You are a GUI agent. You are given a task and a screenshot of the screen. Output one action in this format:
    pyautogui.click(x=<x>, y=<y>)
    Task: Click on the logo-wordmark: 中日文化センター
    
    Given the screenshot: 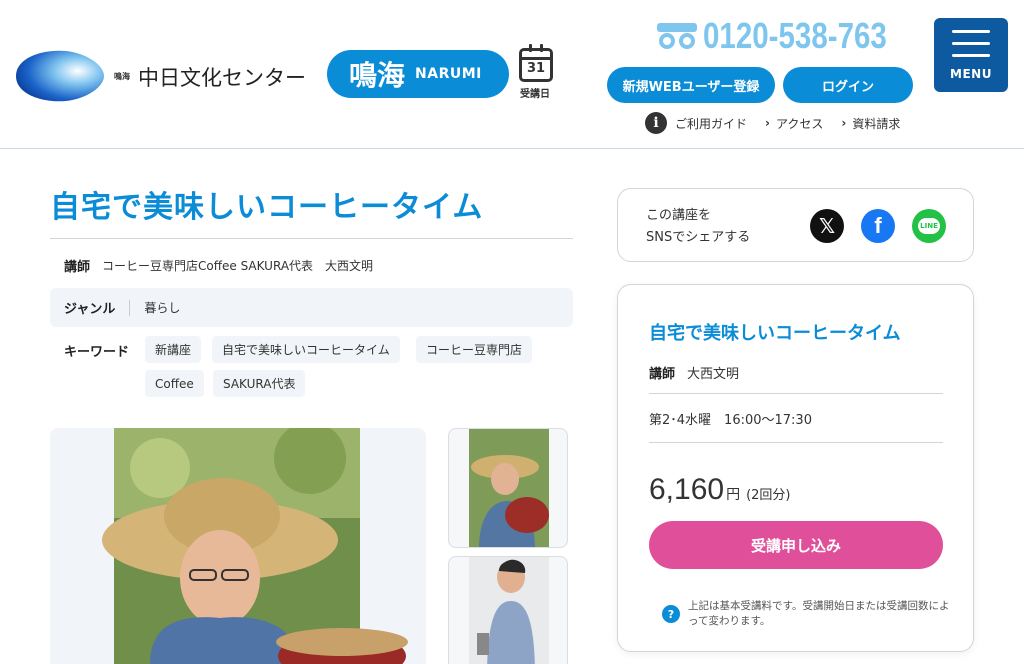 What is the action you would take?
    pyautogui.click(x=222, y=77)
    